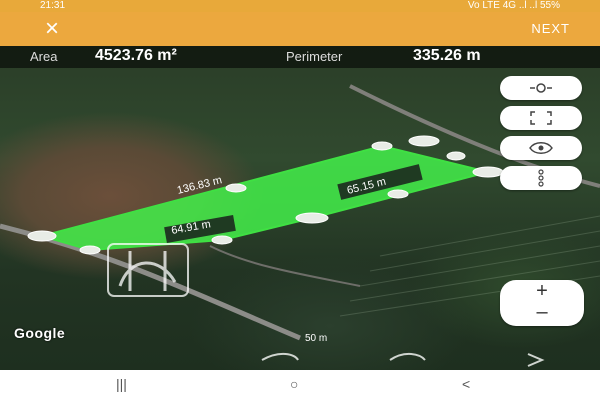 The width and height of the screenshot is (600, 400). Describe the element at coordinates (285, 266) in the screenshot. I see `road` at that location.